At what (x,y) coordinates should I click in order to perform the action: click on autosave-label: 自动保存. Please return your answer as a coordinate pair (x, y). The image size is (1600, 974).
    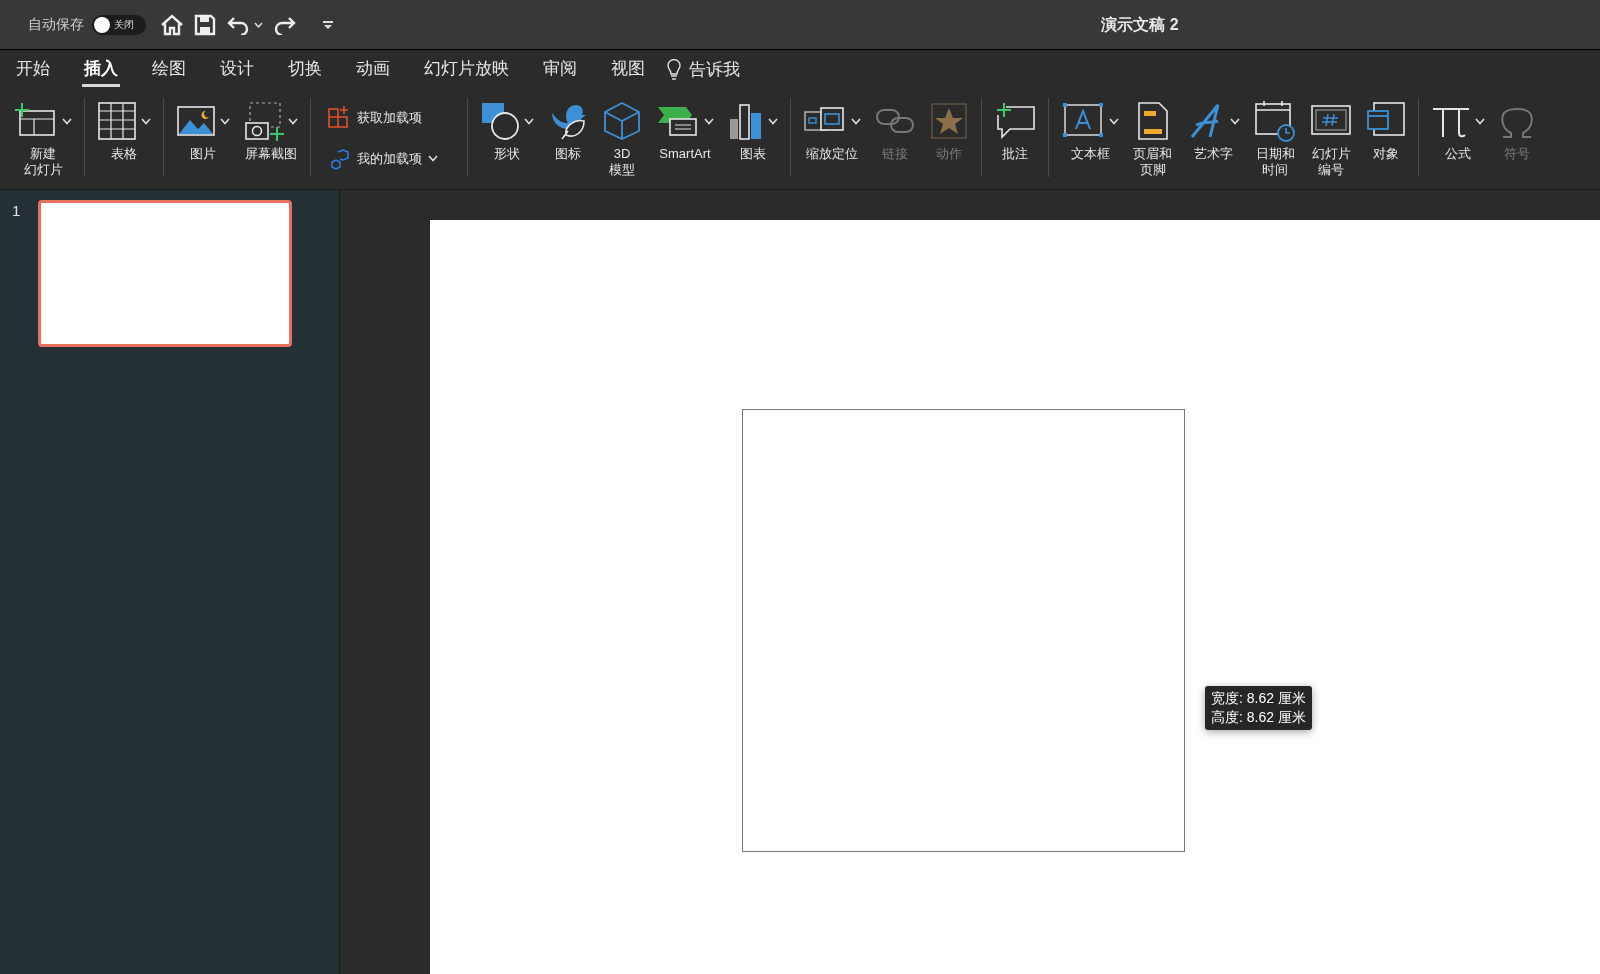
    Looking at the image, I should click on (56, 24).